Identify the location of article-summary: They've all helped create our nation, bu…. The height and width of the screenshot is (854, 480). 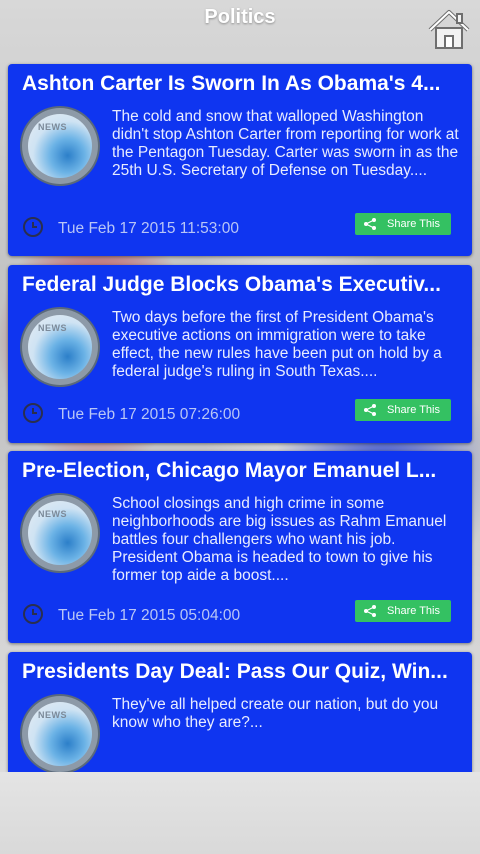
(275, 713).